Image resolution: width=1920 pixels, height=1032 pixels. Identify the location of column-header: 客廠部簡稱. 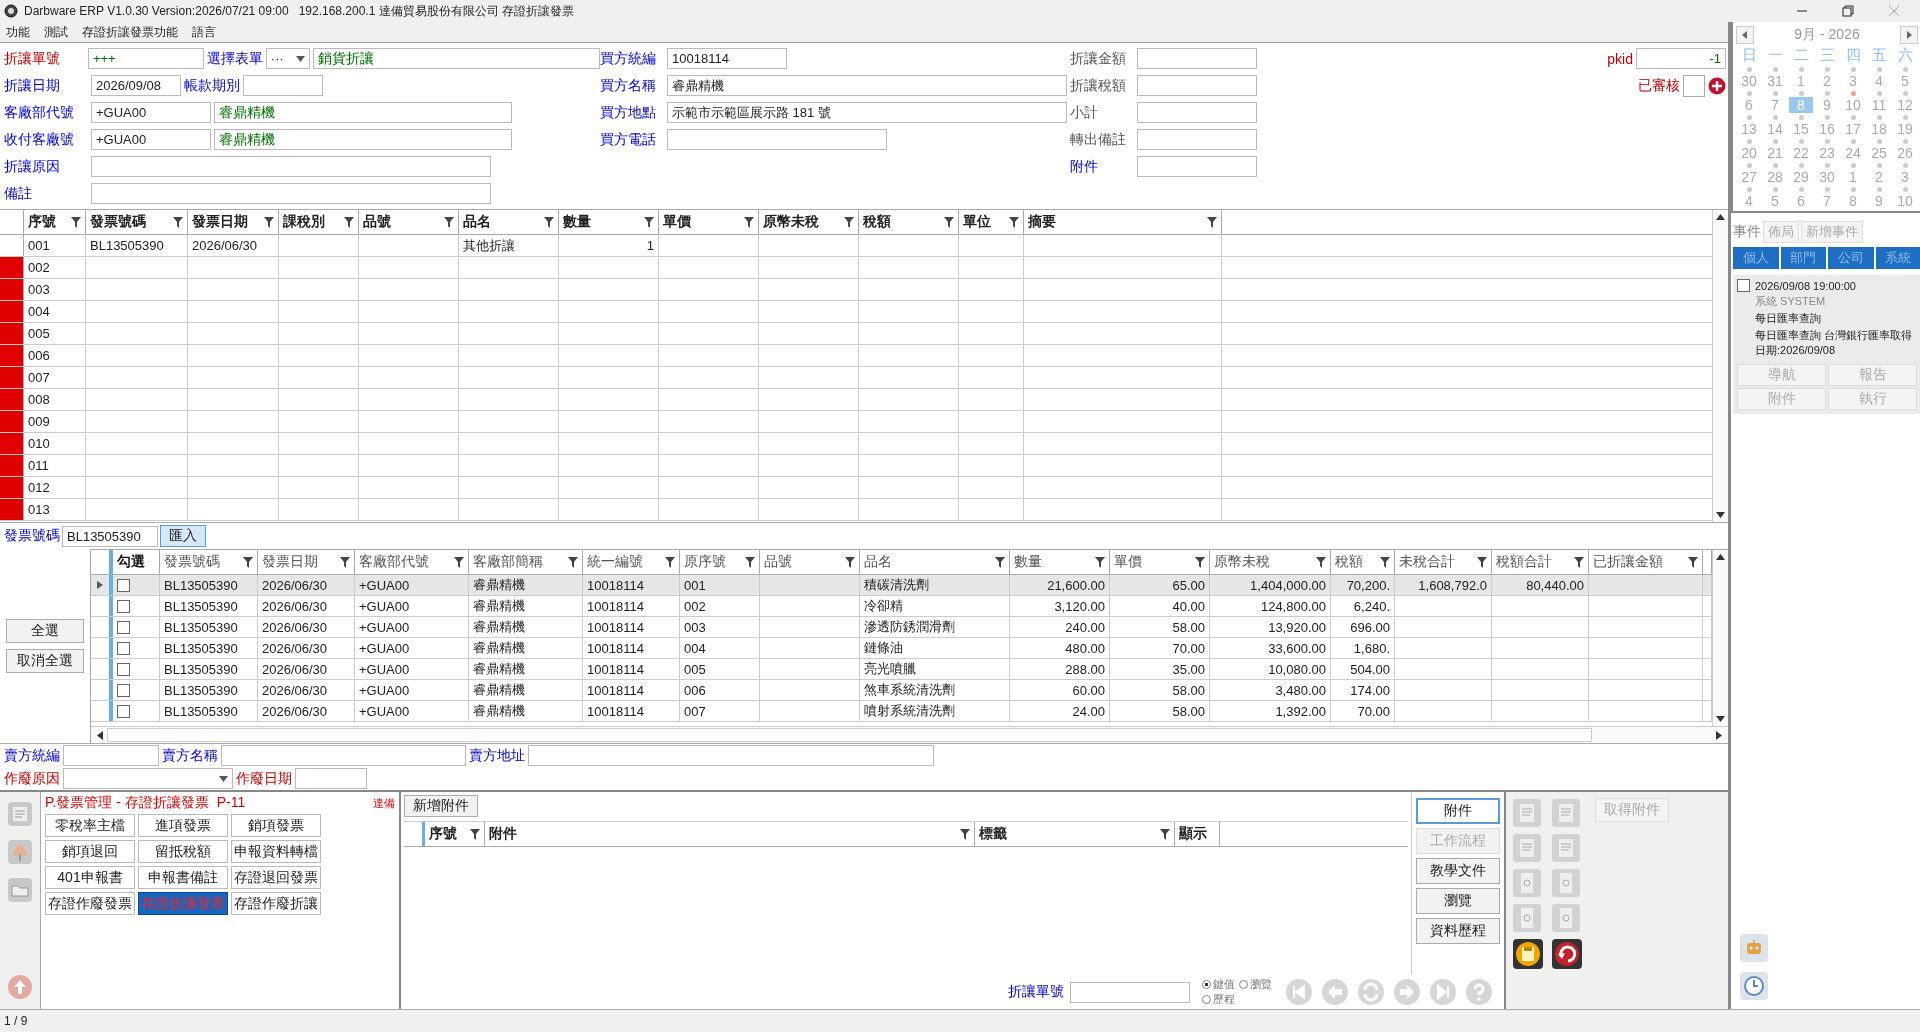
(526, 562).